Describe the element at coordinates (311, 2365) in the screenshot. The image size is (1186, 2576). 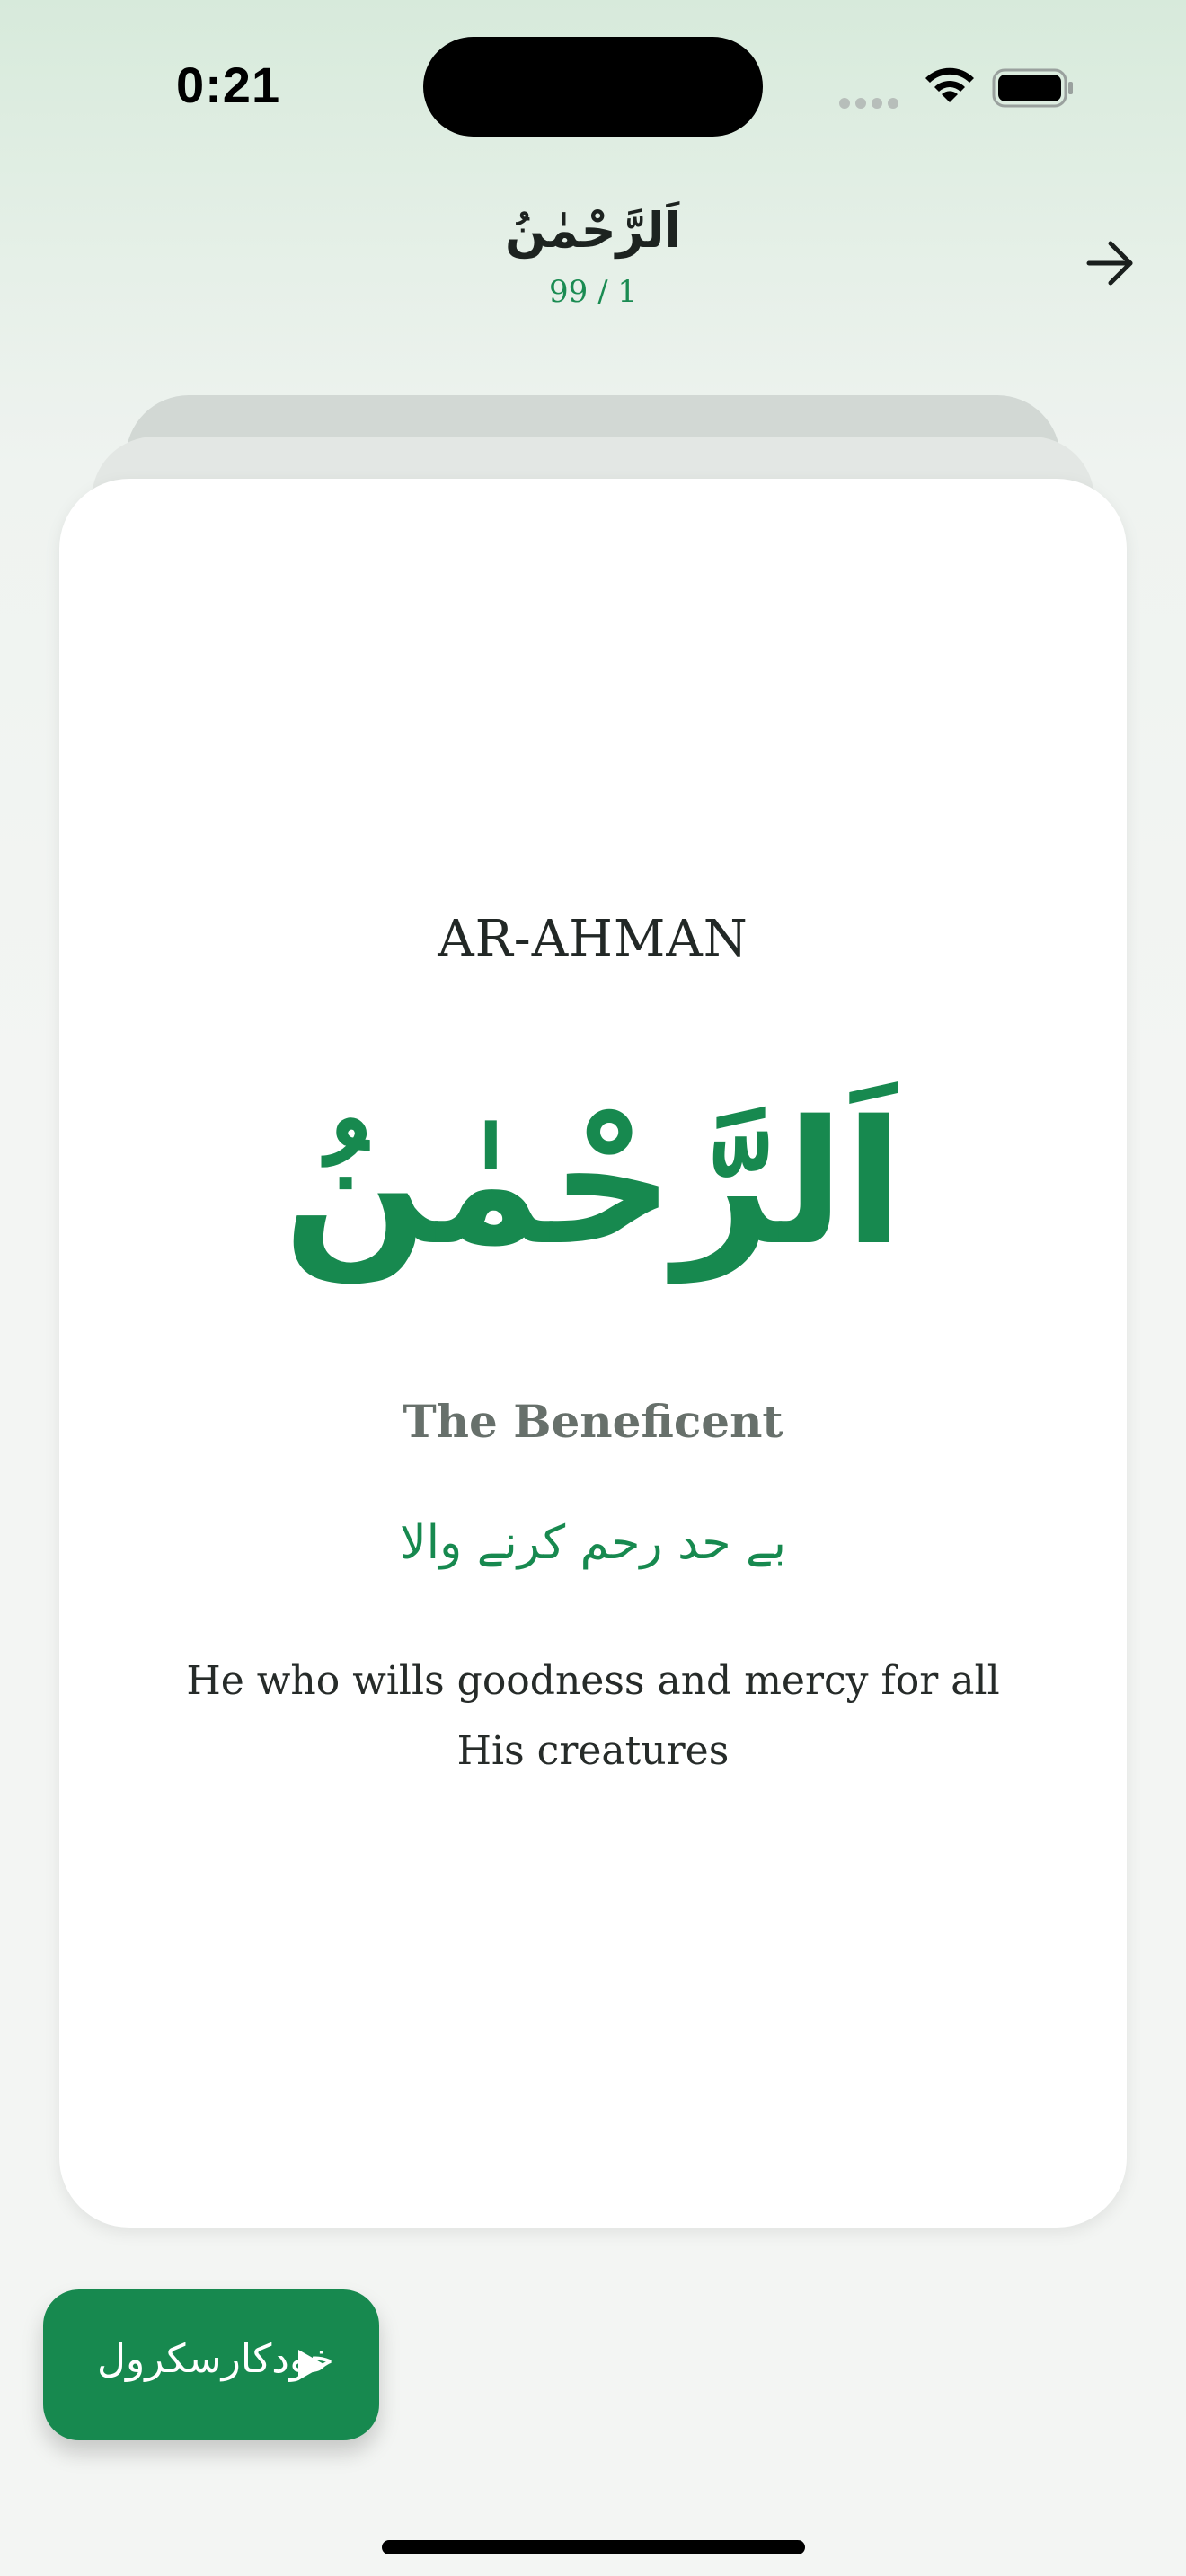
I see `play-icon` at that location.